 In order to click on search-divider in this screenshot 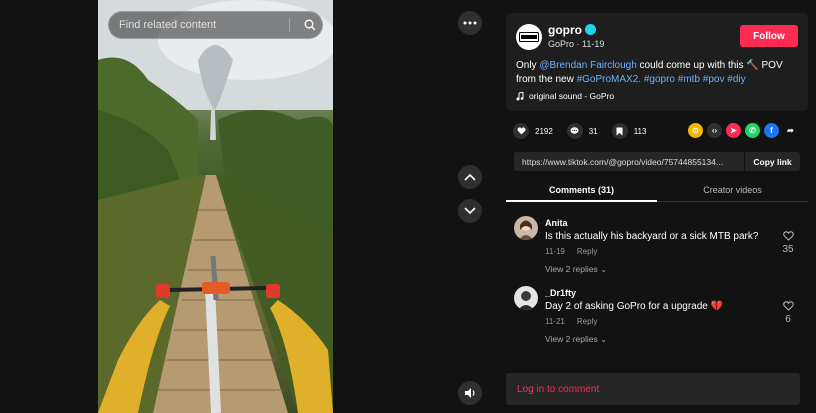, I will do `click(289, 25)`.